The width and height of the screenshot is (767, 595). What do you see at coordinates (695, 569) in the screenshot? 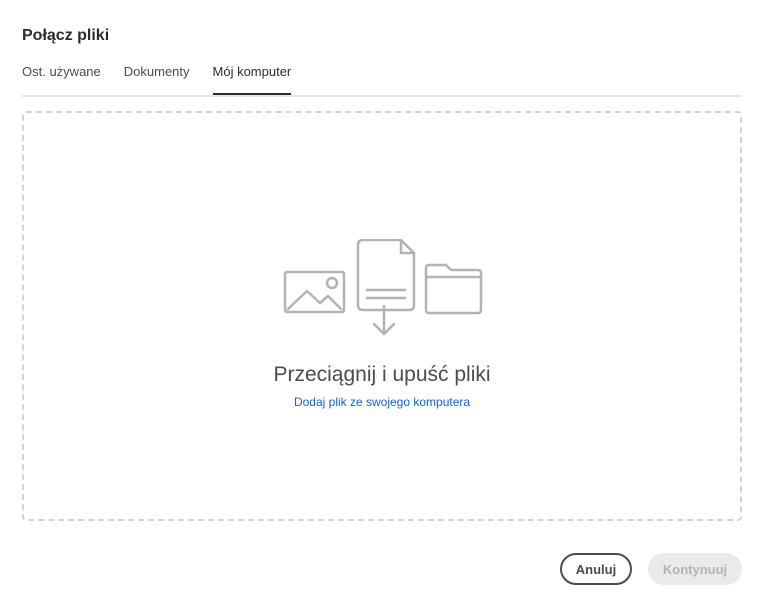
I see `continue-button: Kontynuuj` at bounding box center [695, 569].